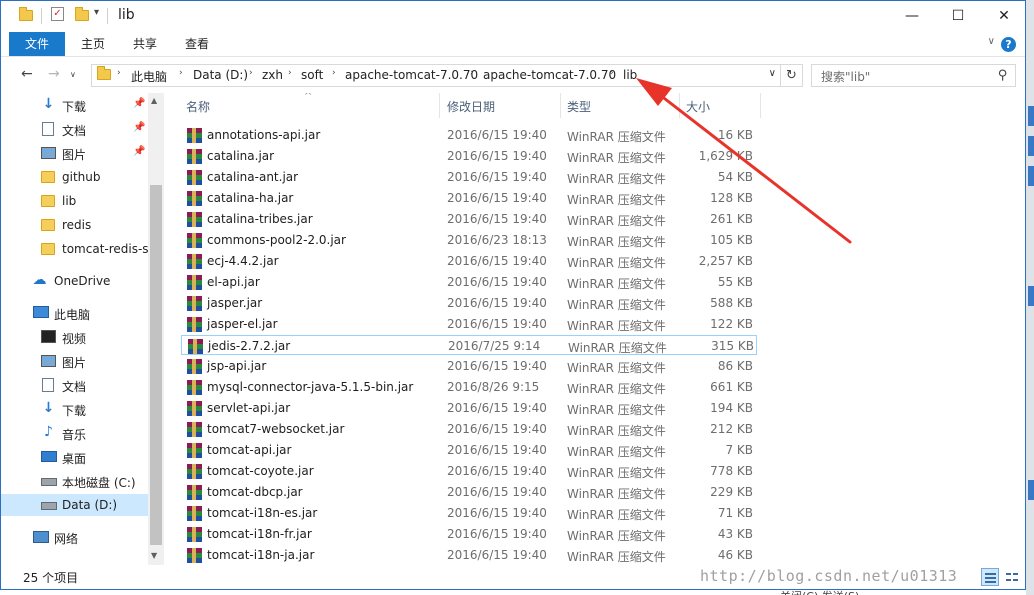 The width and height of the screenshot is (1034, 595). What do you see at coordinates (74, 481) in the screenshot?
I see `sidebar-item-local-disk-c: 本地磁盘 (C:)` at bounding box center [74, 481].